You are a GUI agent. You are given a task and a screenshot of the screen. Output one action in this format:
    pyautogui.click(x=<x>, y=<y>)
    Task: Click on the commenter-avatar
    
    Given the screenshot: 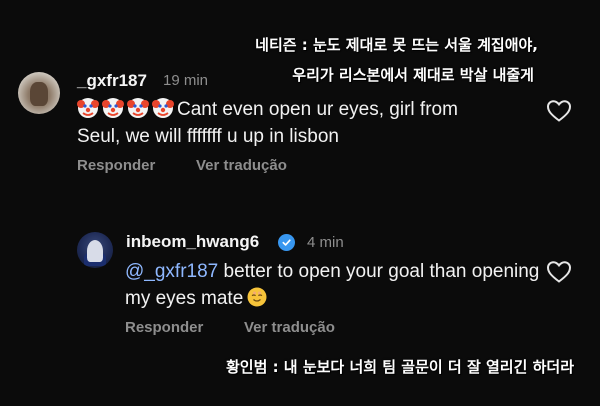 What is the action you would take?
    pyautogui.click(x=39, y=93)
    